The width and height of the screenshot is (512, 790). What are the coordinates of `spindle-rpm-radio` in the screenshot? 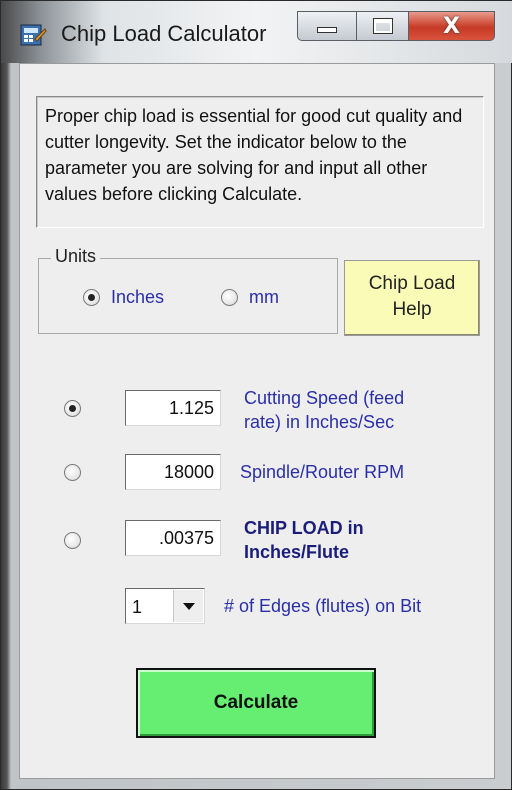 It's located at (72, 472).